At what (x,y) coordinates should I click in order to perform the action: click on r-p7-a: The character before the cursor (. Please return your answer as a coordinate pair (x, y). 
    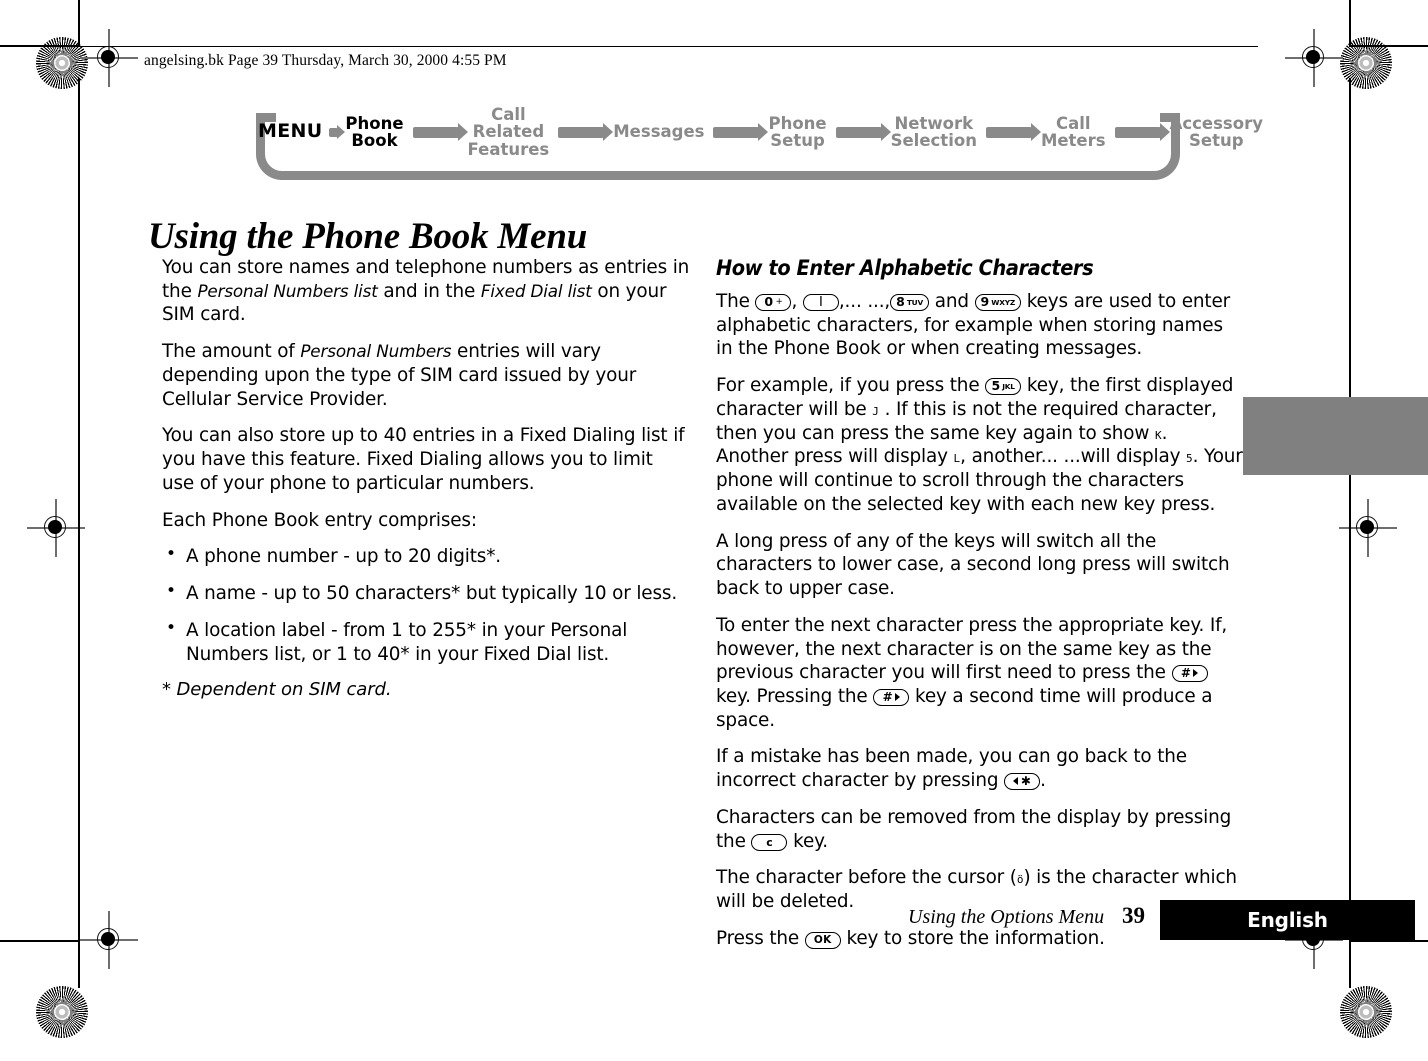
    Looking at the image, I should click on (866, 878).